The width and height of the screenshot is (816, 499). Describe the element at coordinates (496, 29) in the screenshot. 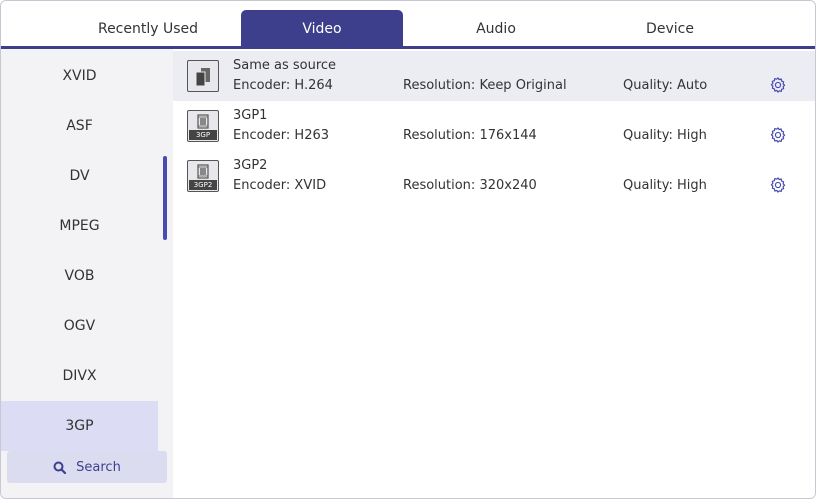

I see `tab-audio: Audio` at that location.